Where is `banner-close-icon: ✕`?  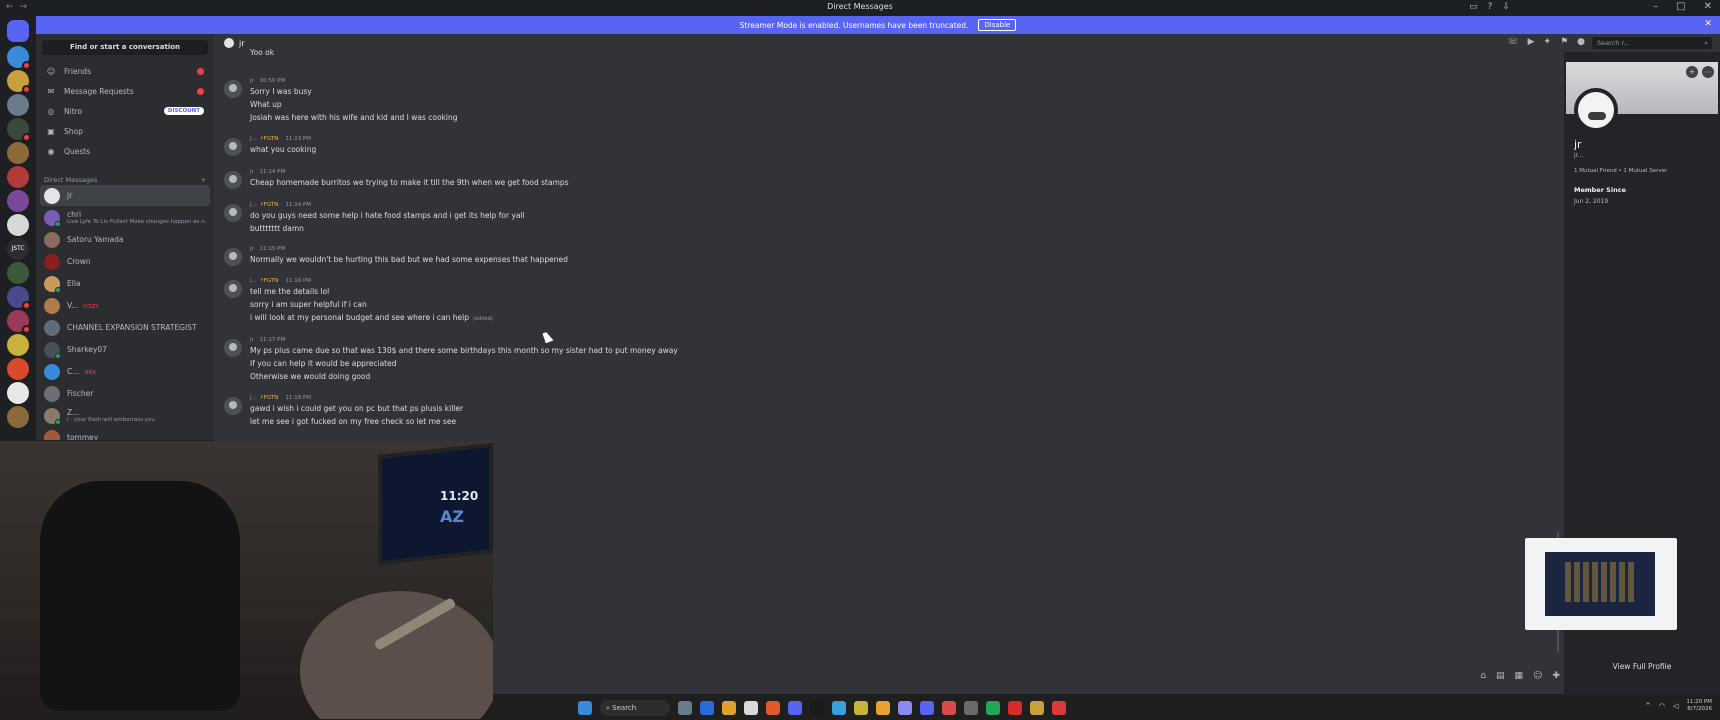 banner-close-icon: ✕ is located at coordinates (1708, 24).